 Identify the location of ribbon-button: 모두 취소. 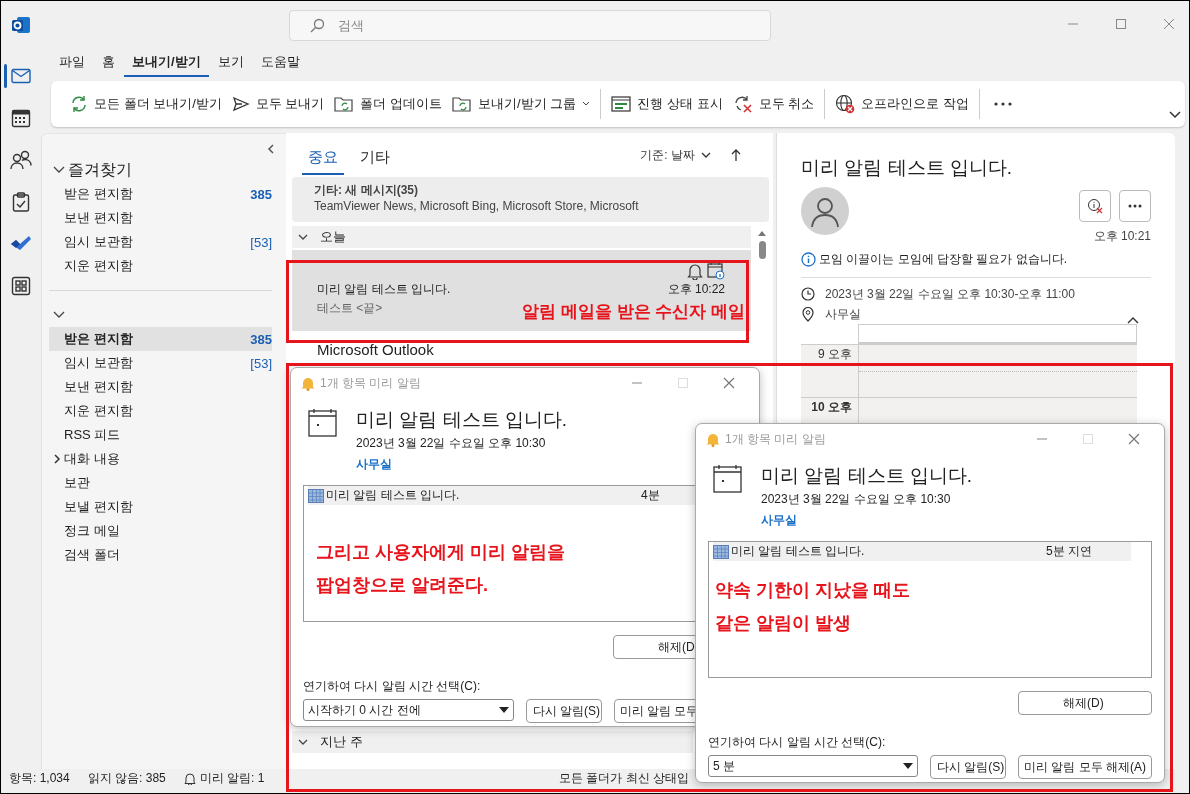
(773, 104).